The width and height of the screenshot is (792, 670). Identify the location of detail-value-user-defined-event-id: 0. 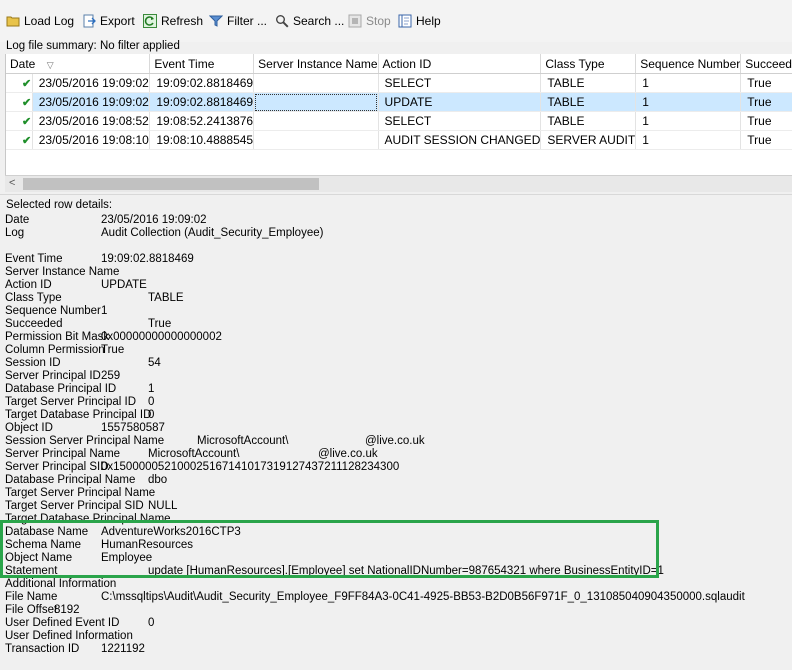
(151, 623).